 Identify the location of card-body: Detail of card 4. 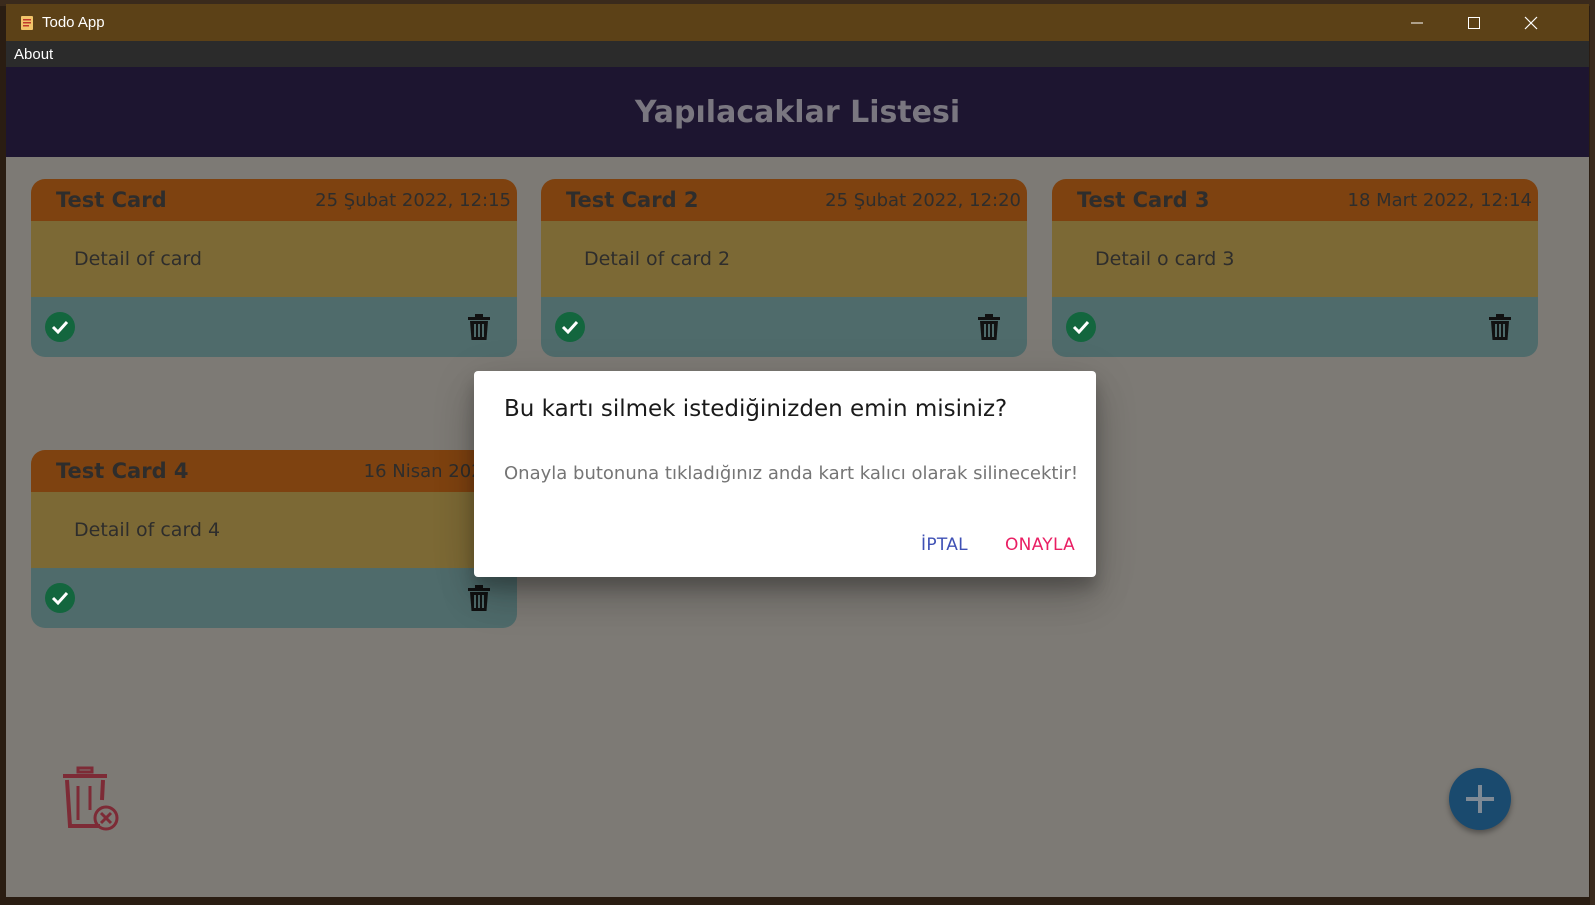
(274, 530).